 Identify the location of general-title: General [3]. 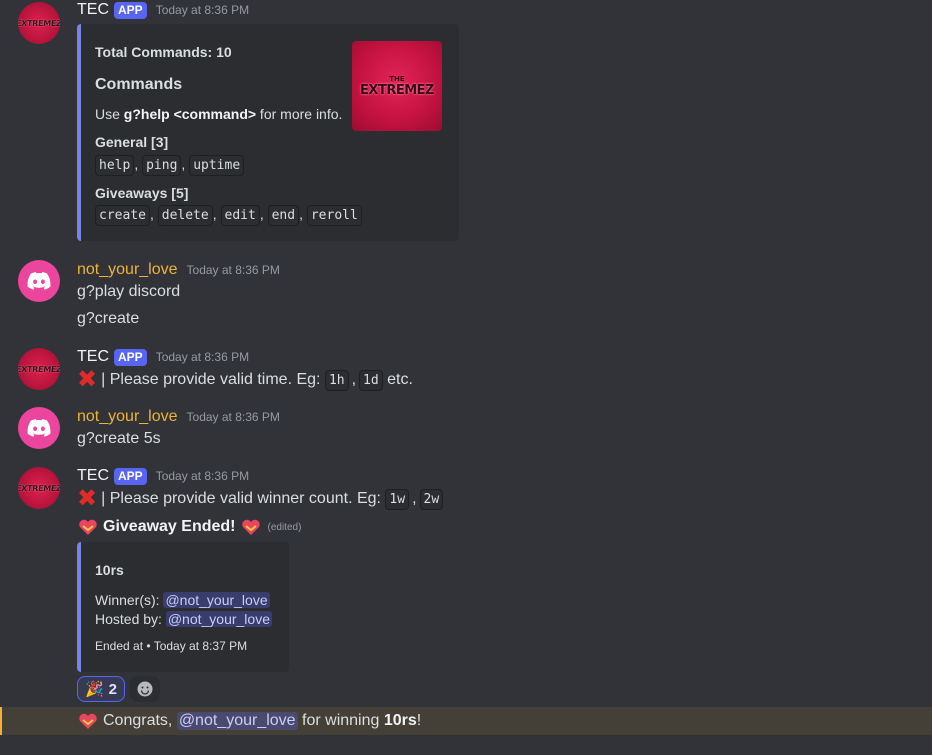
(132, 142).